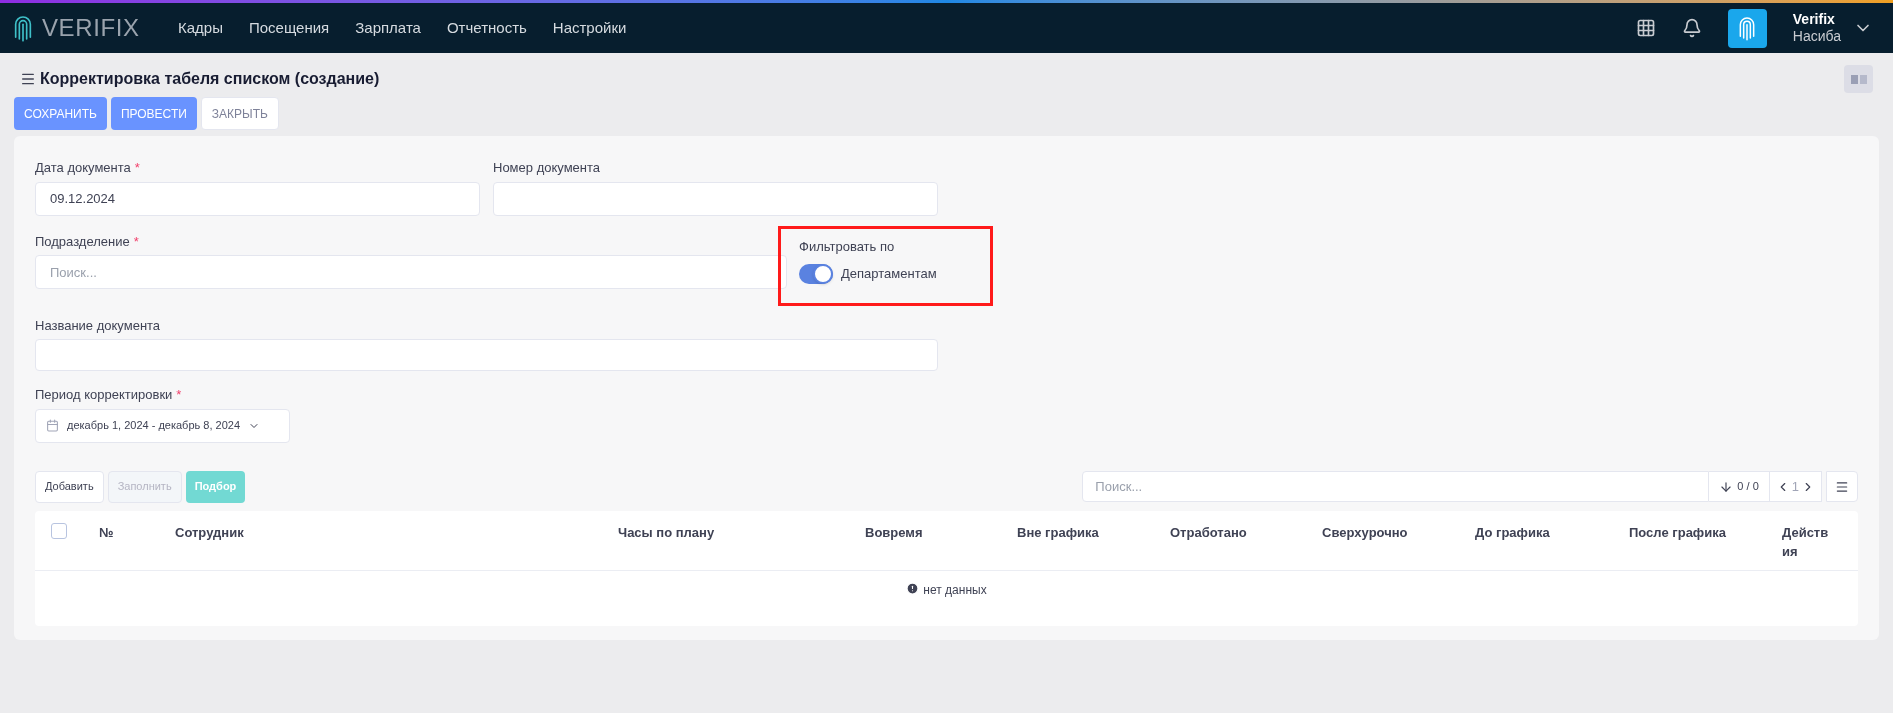  I want to click on filter-label: Фильтровать по, so click(847, 246).